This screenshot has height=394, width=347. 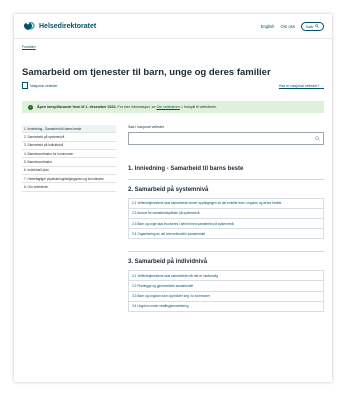 I want to click on logo: Helsedirektoratet, so click(x=59, y=26).